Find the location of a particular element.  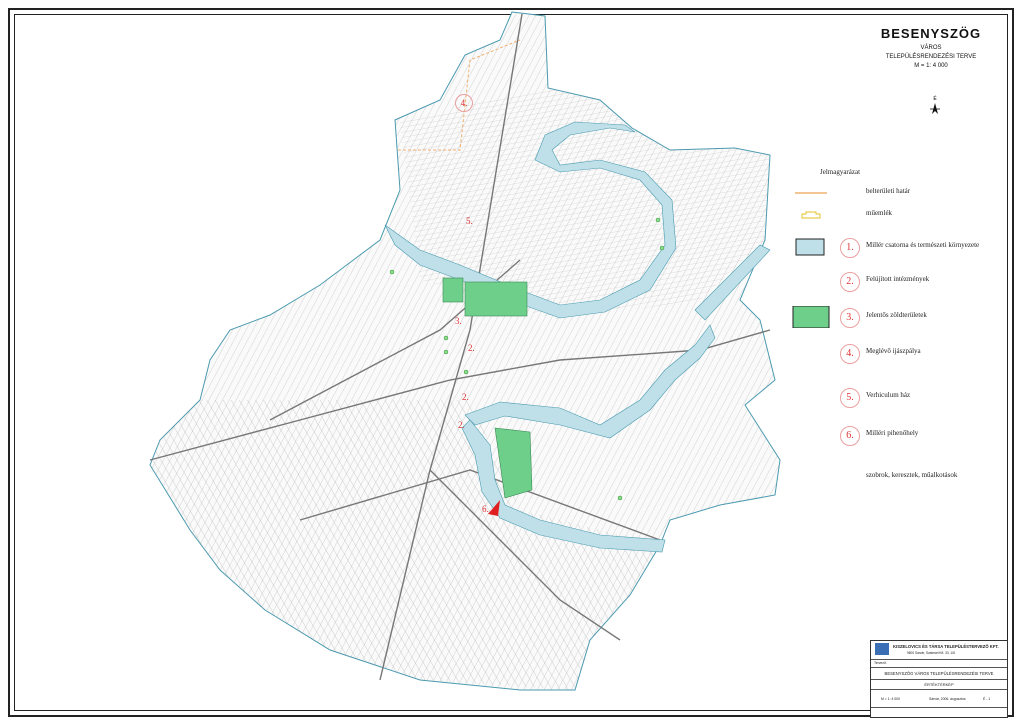

legend-label: belterületi határ is located at coordinates (888, 191).